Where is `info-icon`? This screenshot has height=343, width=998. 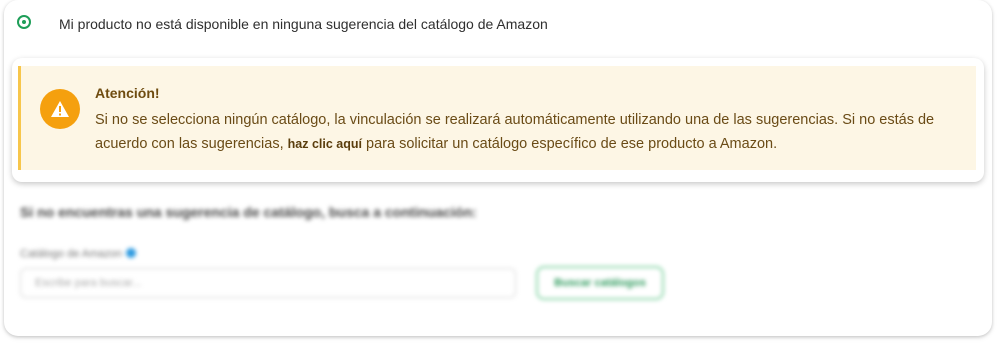 info-icon is located at coordinates (131, 253).